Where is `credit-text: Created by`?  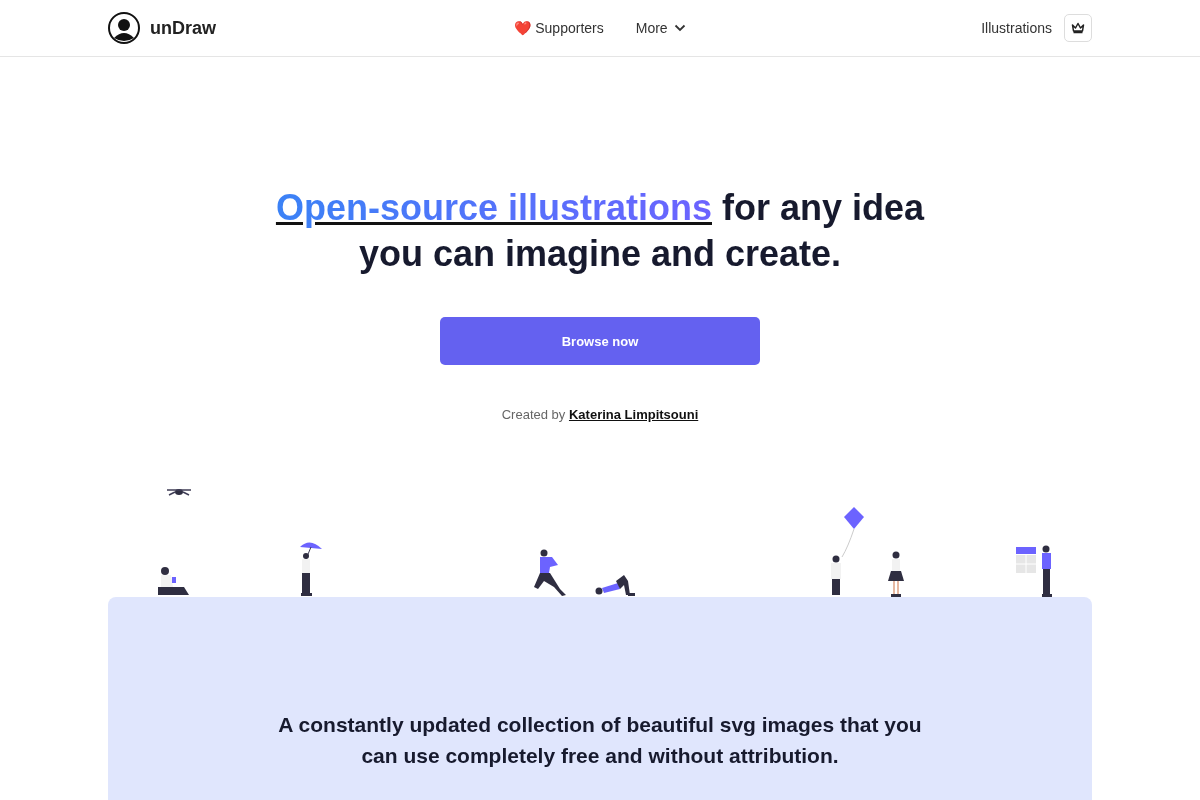 credit-text: Created by is located at coordinates (533, 414).